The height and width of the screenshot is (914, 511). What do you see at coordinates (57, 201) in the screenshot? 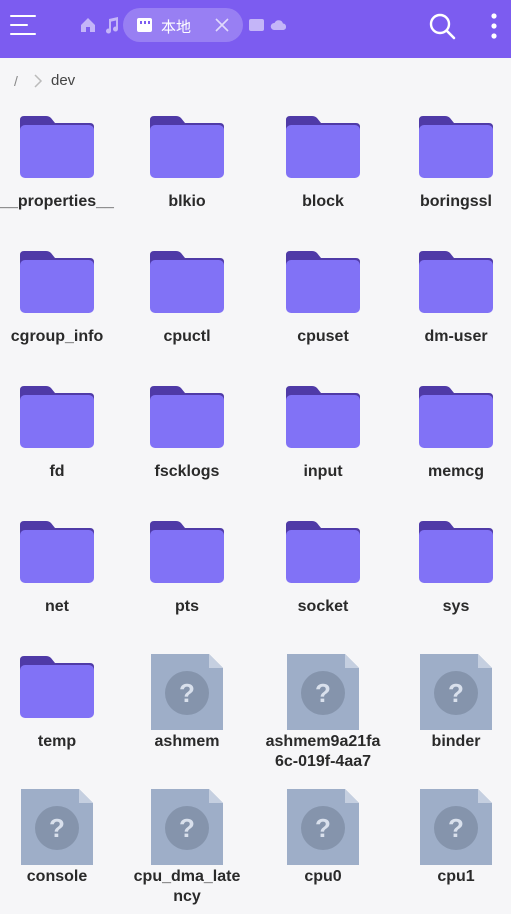
I see `item-name: __properties__` at bounding box center [57, 201].